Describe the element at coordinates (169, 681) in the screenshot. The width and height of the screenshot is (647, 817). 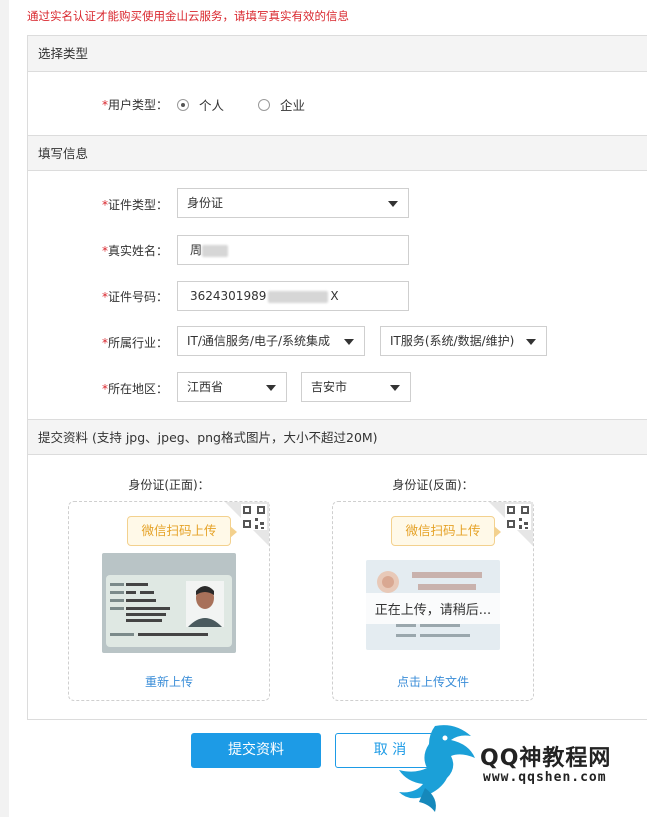
I see `reupload-link: 重新上传` at that location.